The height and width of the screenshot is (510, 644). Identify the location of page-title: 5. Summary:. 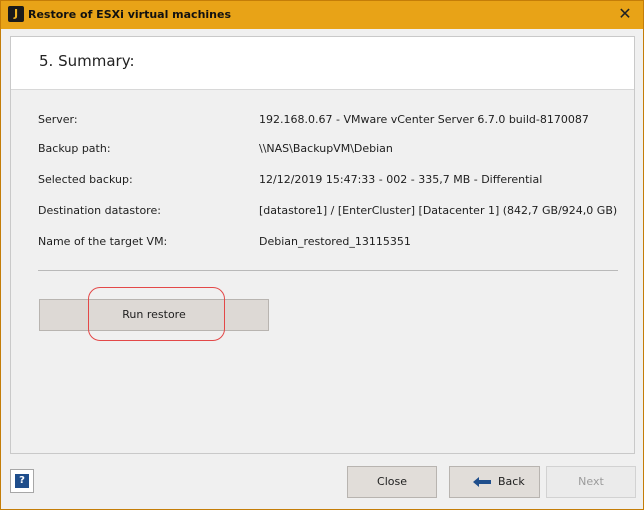
(87, 61).